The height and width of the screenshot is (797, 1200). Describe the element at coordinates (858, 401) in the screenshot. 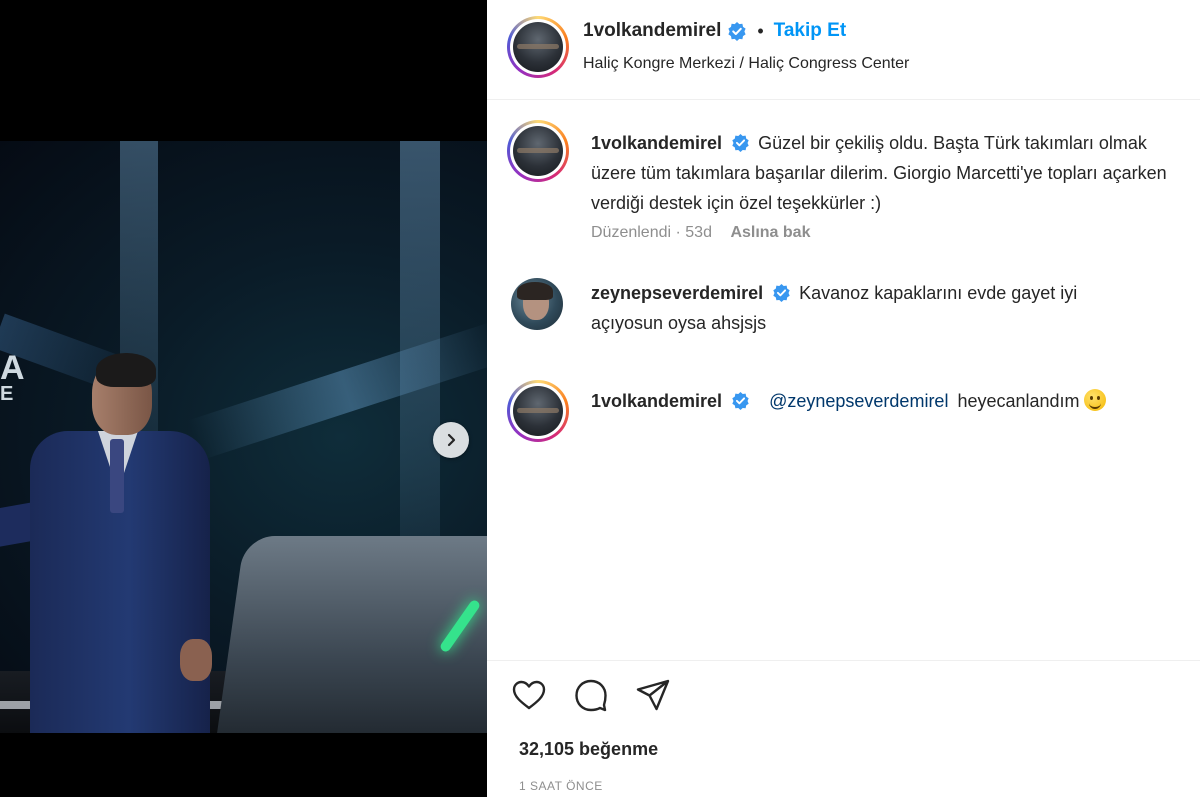

I see `comment-mention: @zeynepseverdemirel` at that location.